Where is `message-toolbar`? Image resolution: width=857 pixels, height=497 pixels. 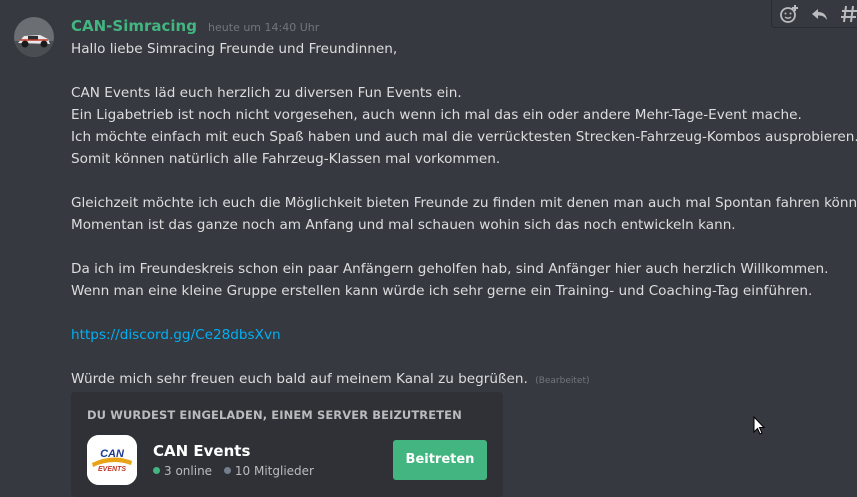
message-toolbar is located at coordinates (814, 14).